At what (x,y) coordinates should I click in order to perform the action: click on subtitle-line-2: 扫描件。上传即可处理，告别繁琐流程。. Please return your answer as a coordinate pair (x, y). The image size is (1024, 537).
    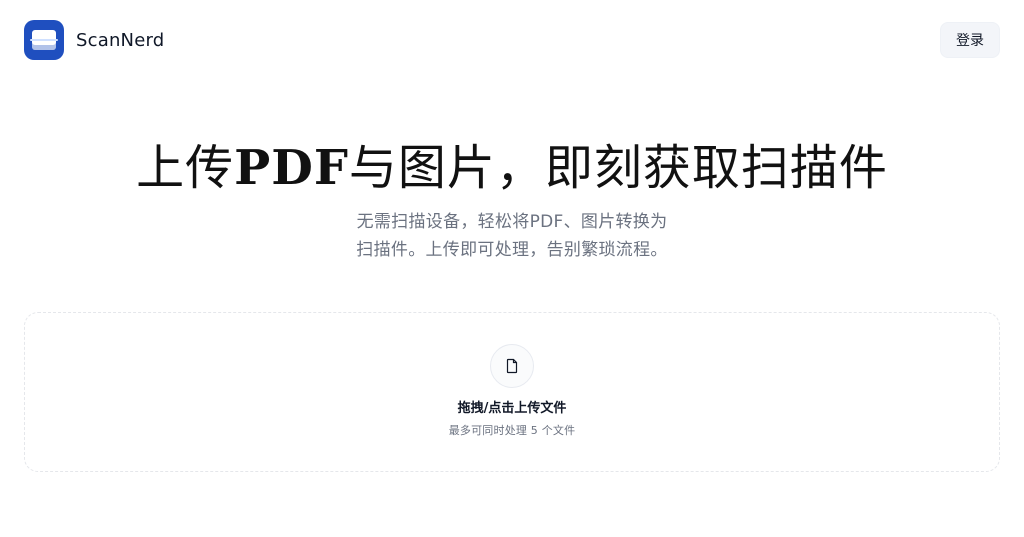
    Looking at the image, I should click on (512, 250).